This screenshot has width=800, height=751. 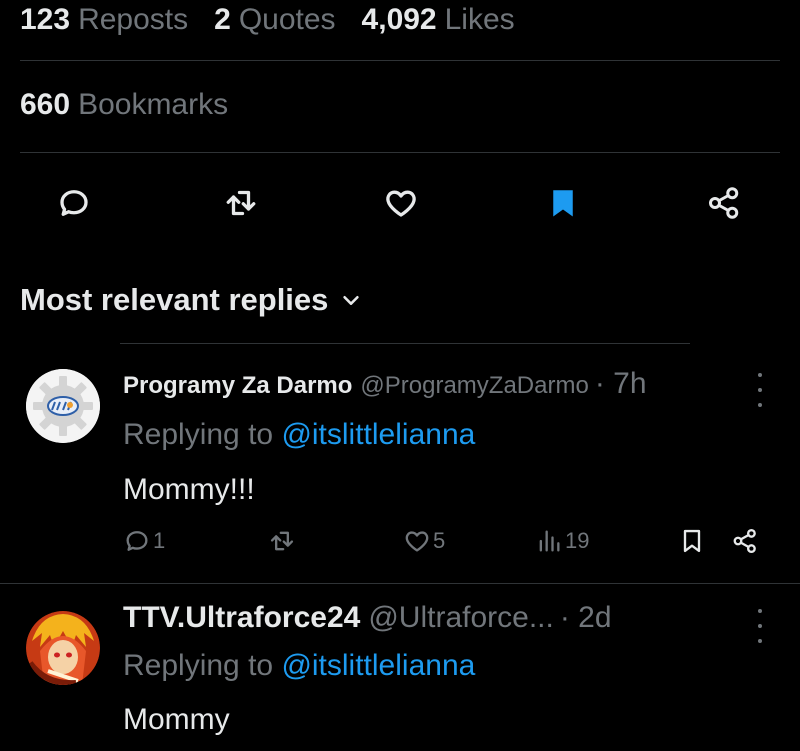 What do you see at coordinates (222, 19) in the screenshot?
I see `quotes-count: 2` at bounding box center [222, 19].